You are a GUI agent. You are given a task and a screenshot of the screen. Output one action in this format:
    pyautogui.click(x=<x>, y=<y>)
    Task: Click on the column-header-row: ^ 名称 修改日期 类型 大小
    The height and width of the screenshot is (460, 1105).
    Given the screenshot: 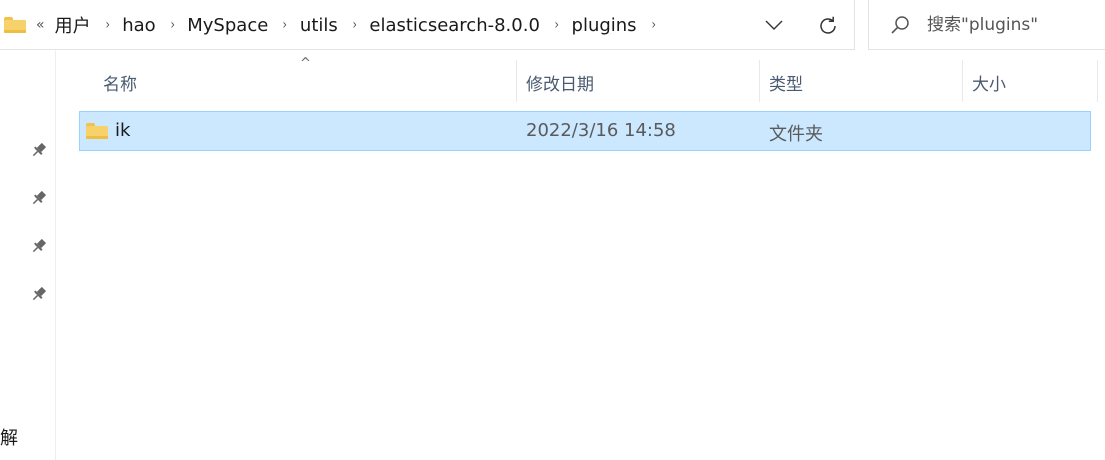 What is the action you would take?
    pyautogui.click(x=589, y=79)
    